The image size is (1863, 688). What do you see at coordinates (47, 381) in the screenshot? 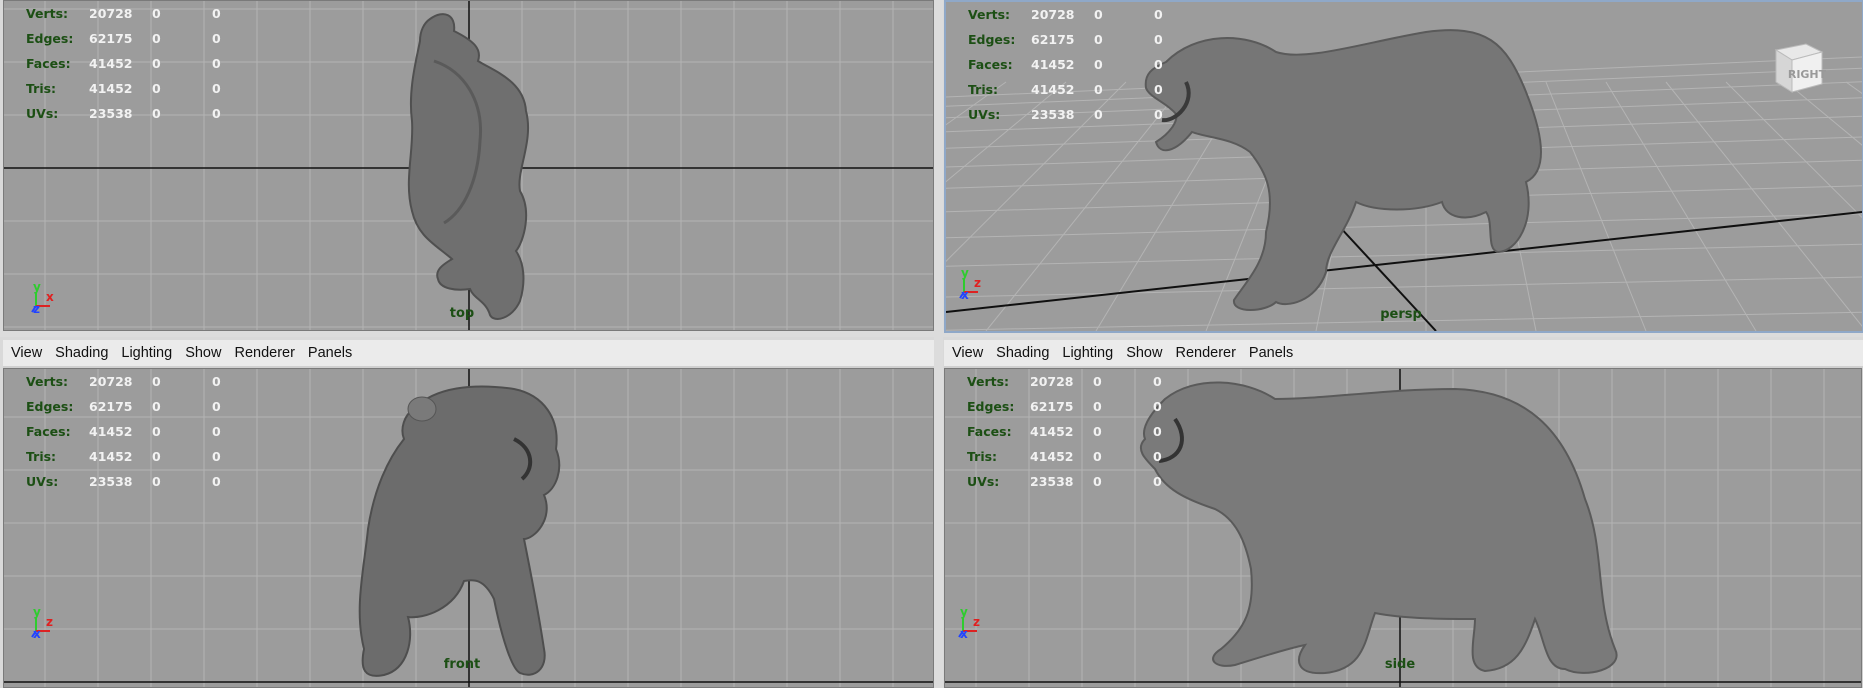
I see `hud-label: Verts:` at bounding box center [47, 381].